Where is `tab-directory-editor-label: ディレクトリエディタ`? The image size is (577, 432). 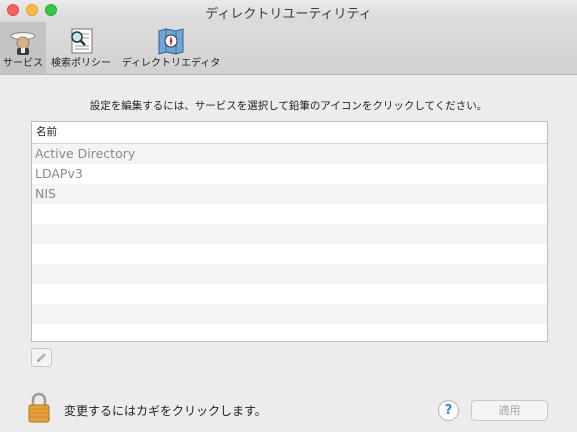 tab-directory-editor-label: ディレクトリエディタ is located at coordinates (171, 63).